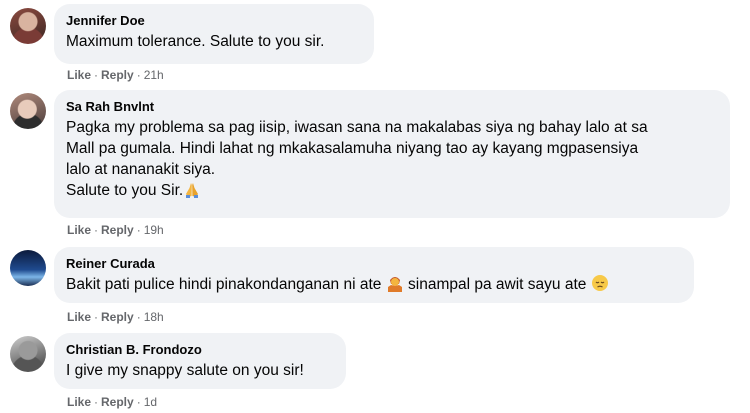  What do you see at coordinates (154, 75) in the screenshot?
I see `comment-timestamp: 21h` at bounding box center [154, 75].